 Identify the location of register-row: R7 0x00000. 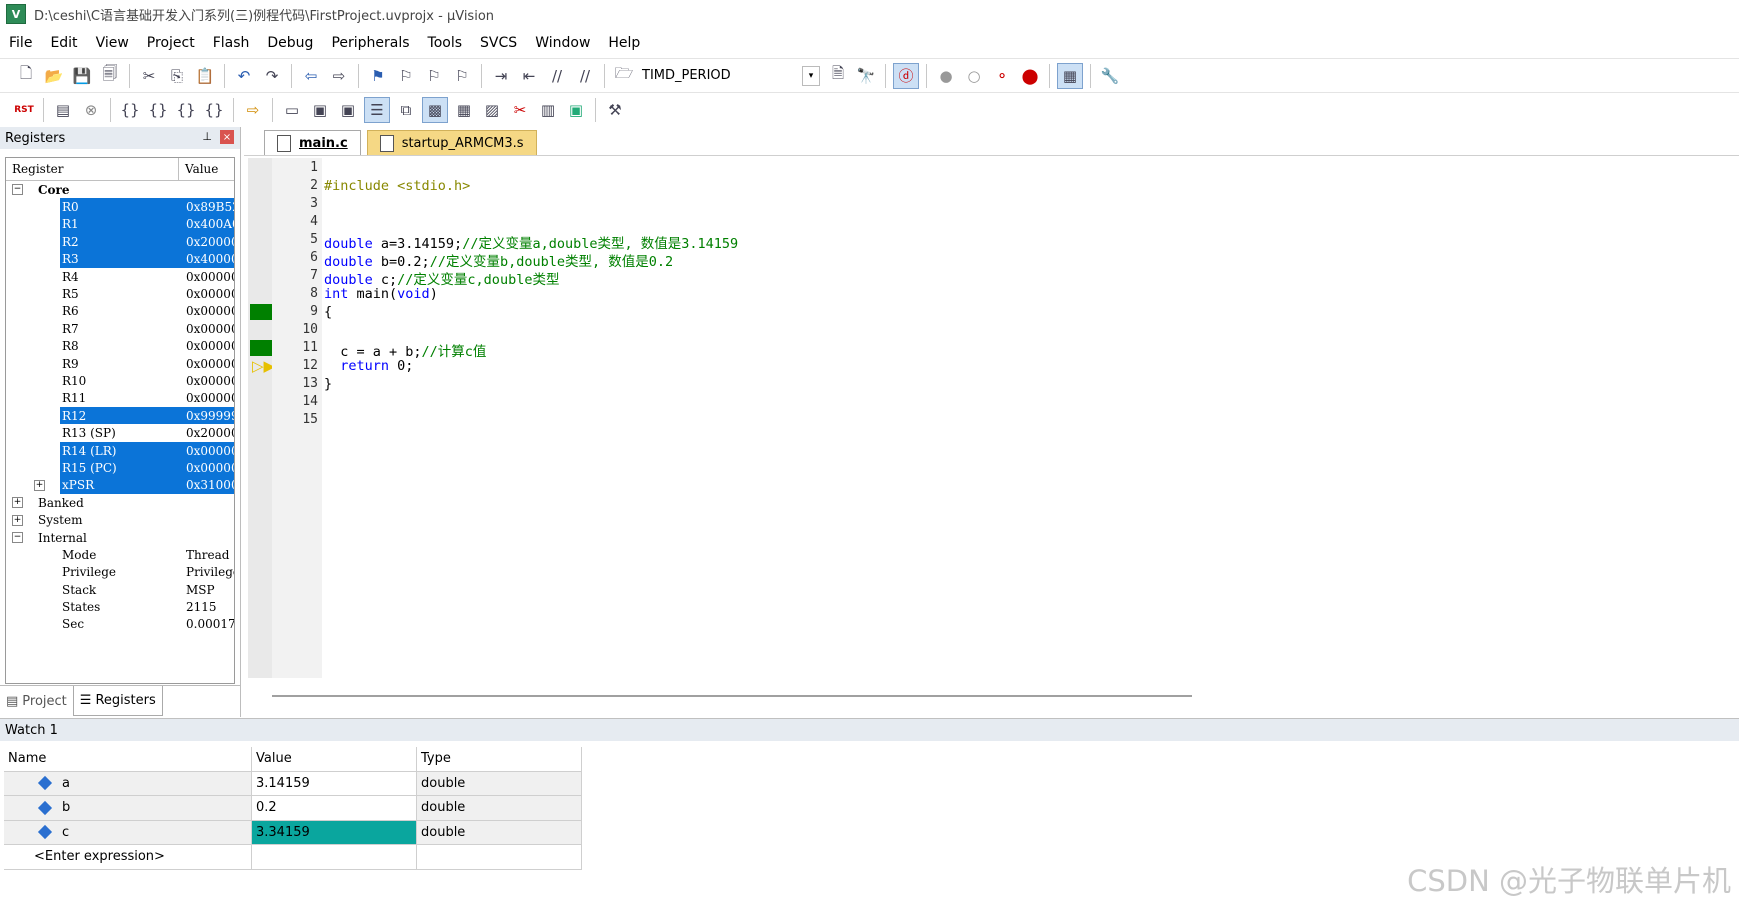
(120, 328).